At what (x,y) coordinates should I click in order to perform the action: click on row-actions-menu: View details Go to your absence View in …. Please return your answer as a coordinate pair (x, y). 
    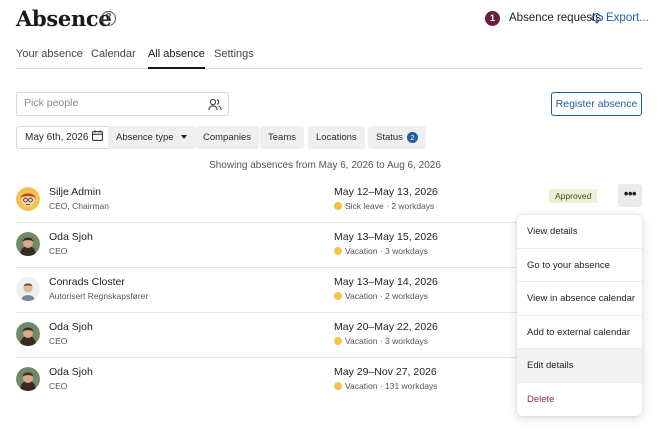
    Looking at the image, I should click on (579, 315).